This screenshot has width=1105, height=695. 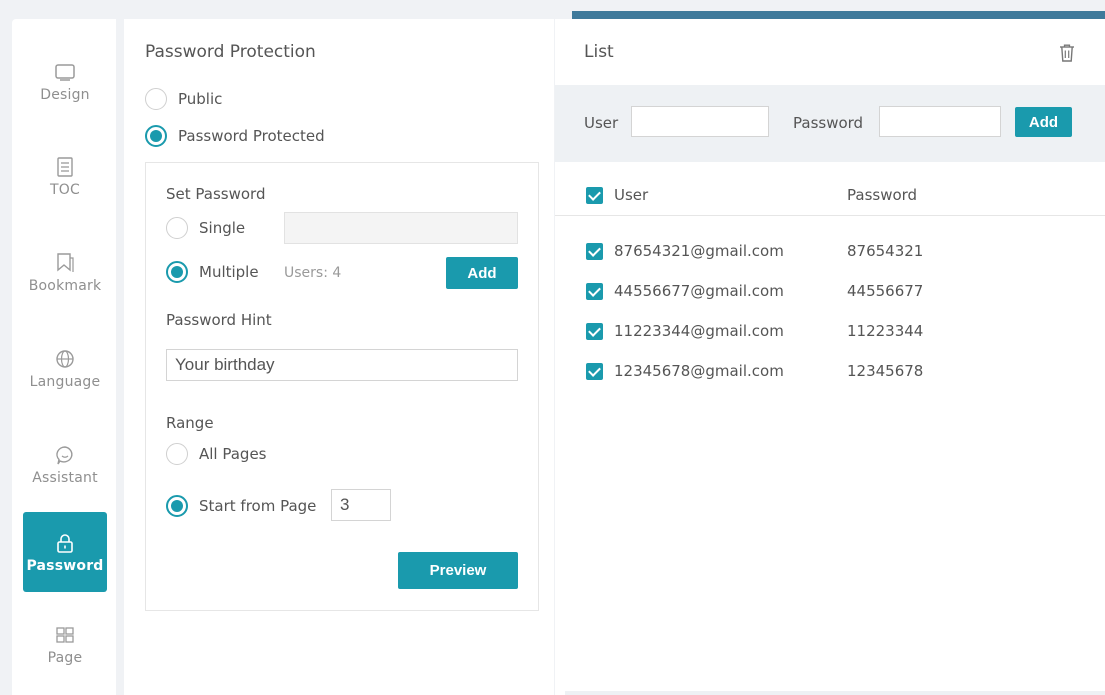 I want to click on design-icon, so click(x=65, y=72).